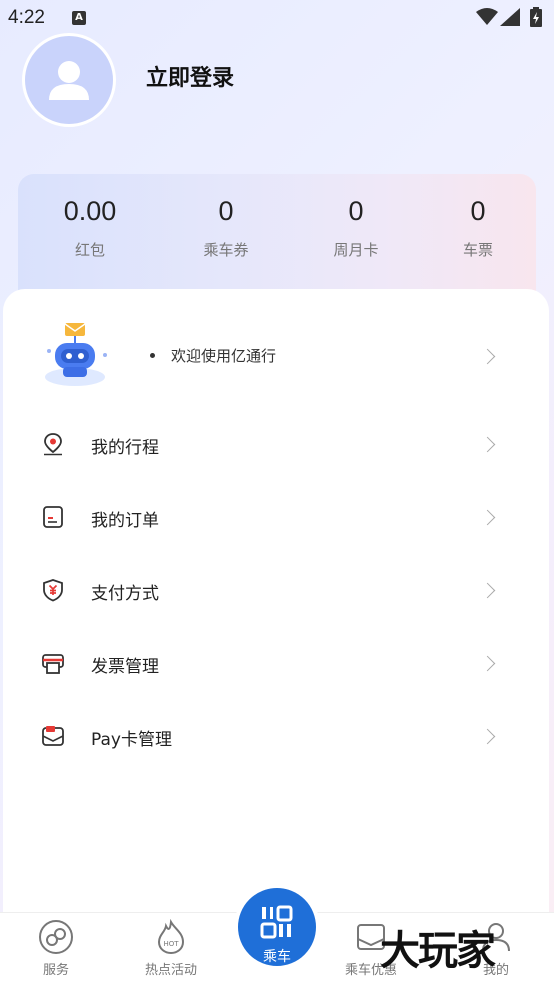  What do you see at coordinates (170, 970) in the screenshot?
I see `nav-label: 热点活动` at bounding box center [170, 970].